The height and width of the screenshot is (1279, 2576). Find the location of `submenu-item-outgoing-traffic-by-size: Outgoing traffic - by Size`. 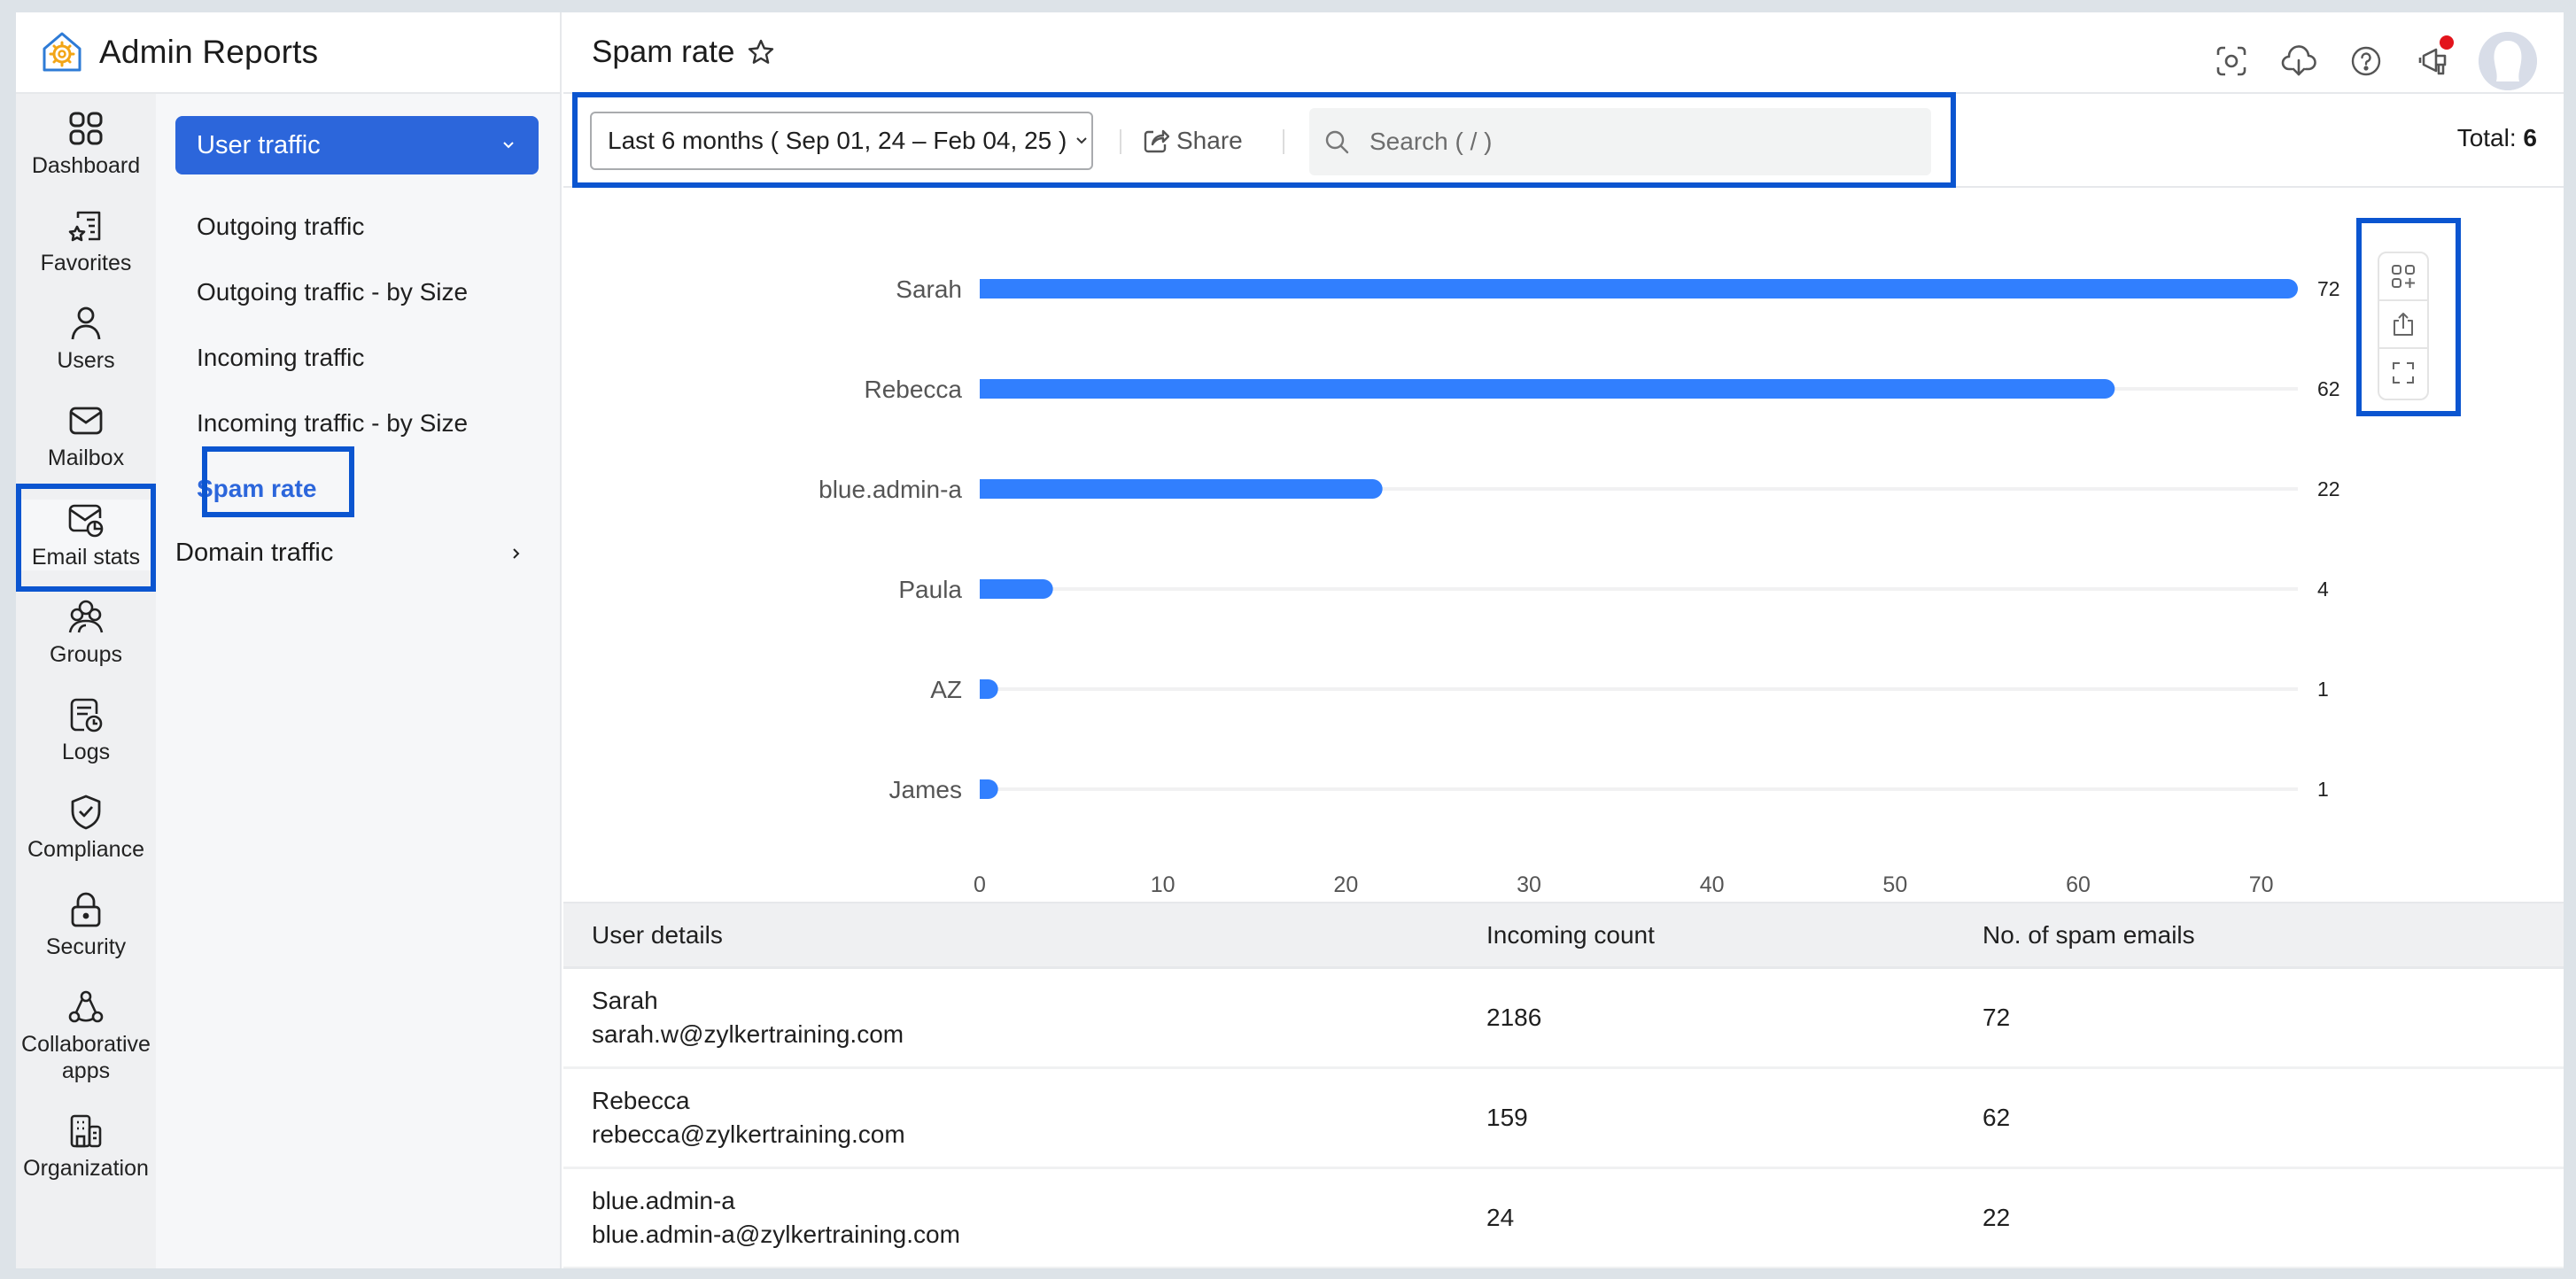

submenu-item-outgoing-traffic-by-size: Outgoing traffic - by Size is located at coordinates (332, 292).